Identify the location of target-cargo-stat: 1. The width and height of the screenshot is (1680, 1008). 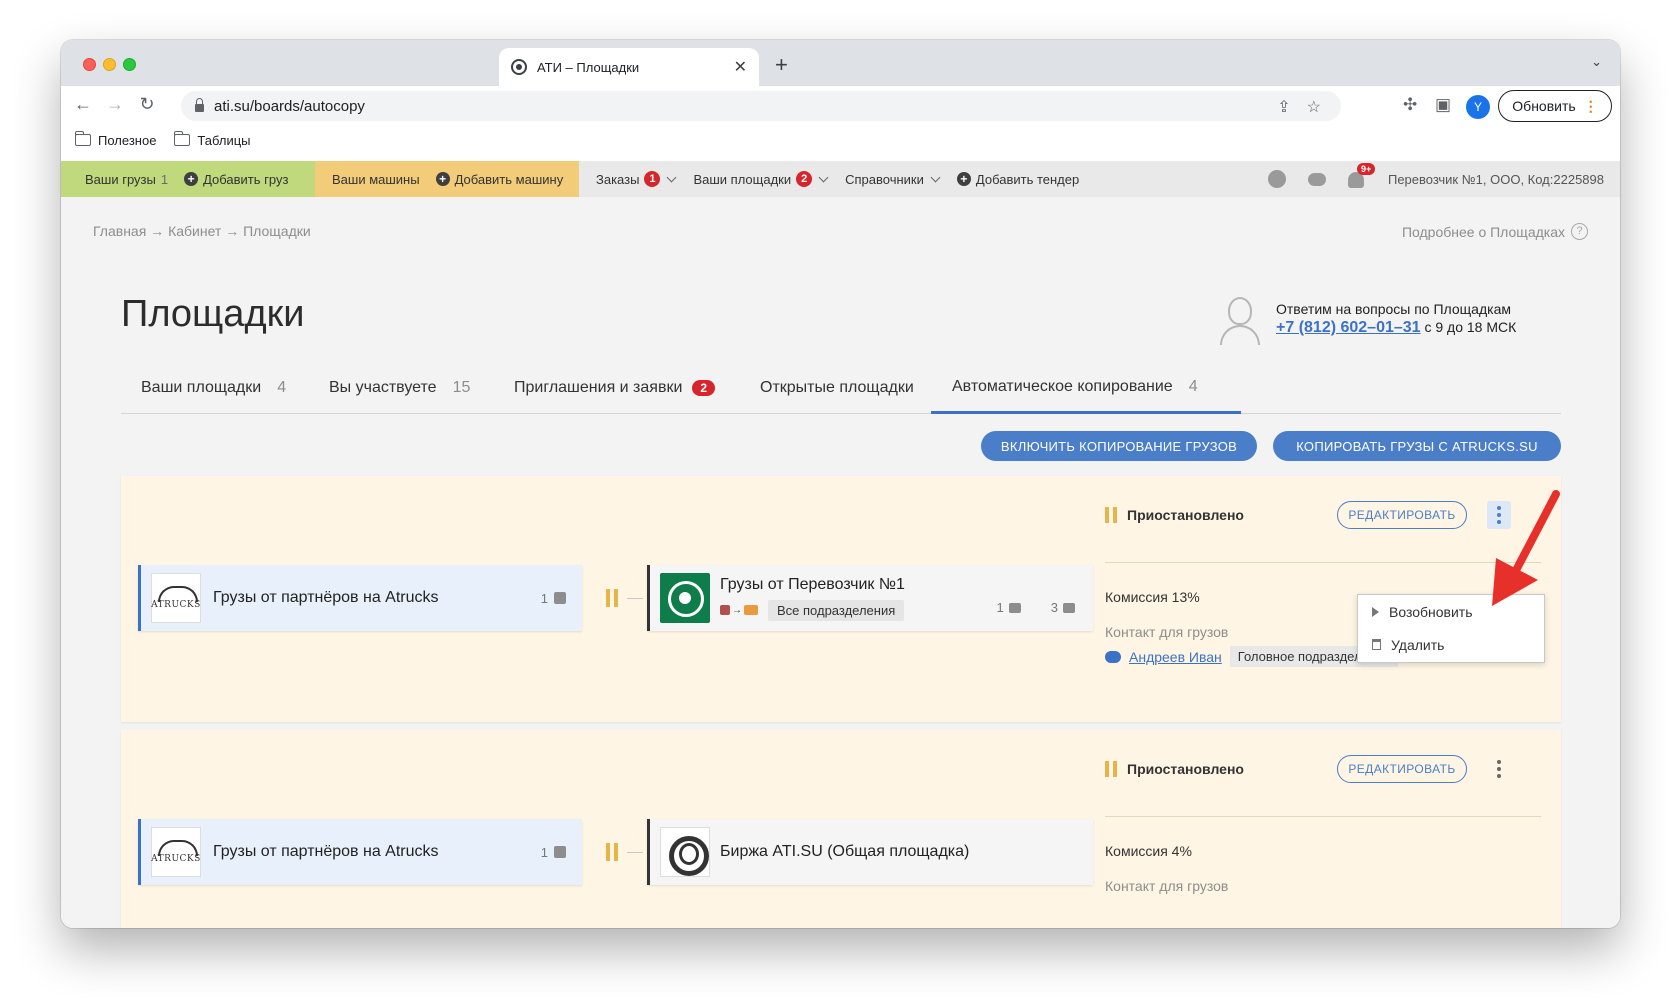
(1009, 607).